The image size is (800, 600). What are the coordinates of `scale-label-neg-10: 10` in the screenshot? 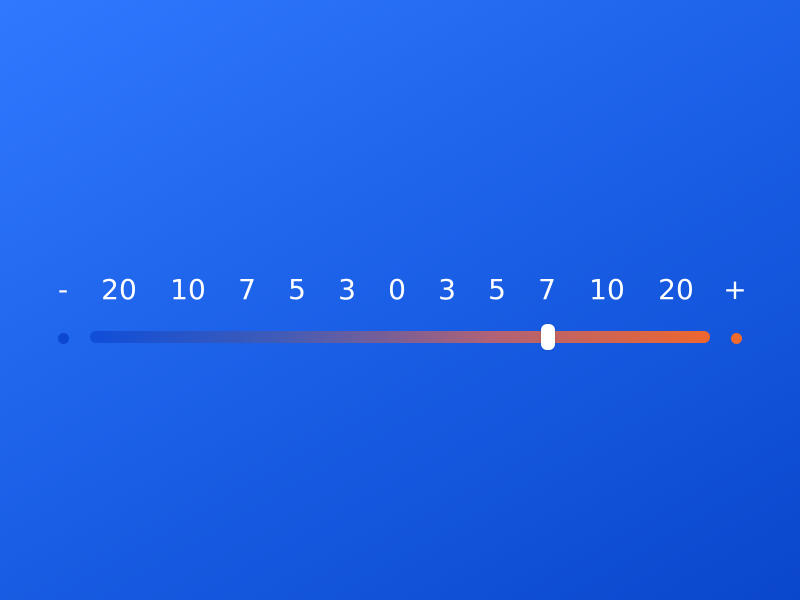 It's located at (188, 289).